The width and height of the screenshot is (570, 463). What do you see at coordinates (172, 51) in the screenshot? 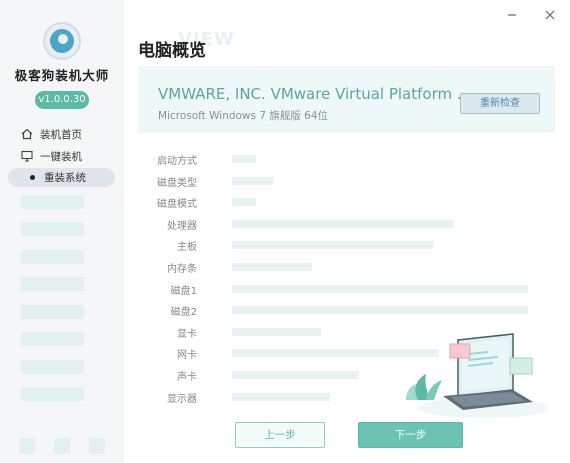
I see `page-title: 电脑概览` at bounding box center [172, 51].